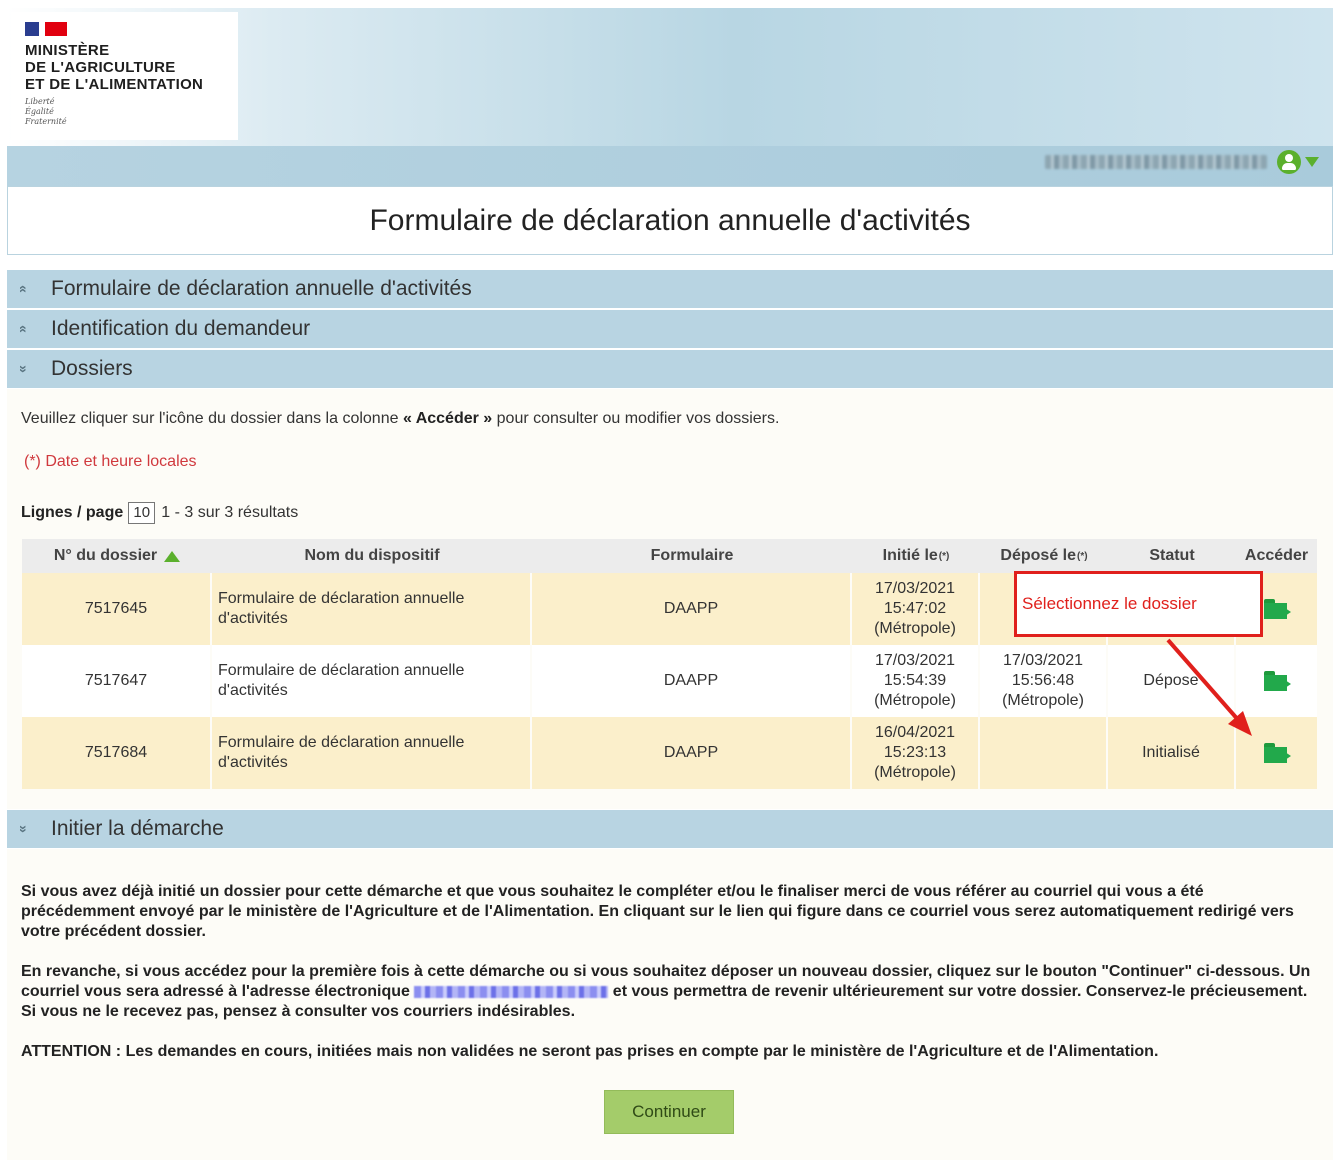  What do you see at coordinates (1044, 681) in the screenshot?
I see `cell-depose: 17/03/2021 15:56:48 (Métropole)` at bounding box center [1044, 681].